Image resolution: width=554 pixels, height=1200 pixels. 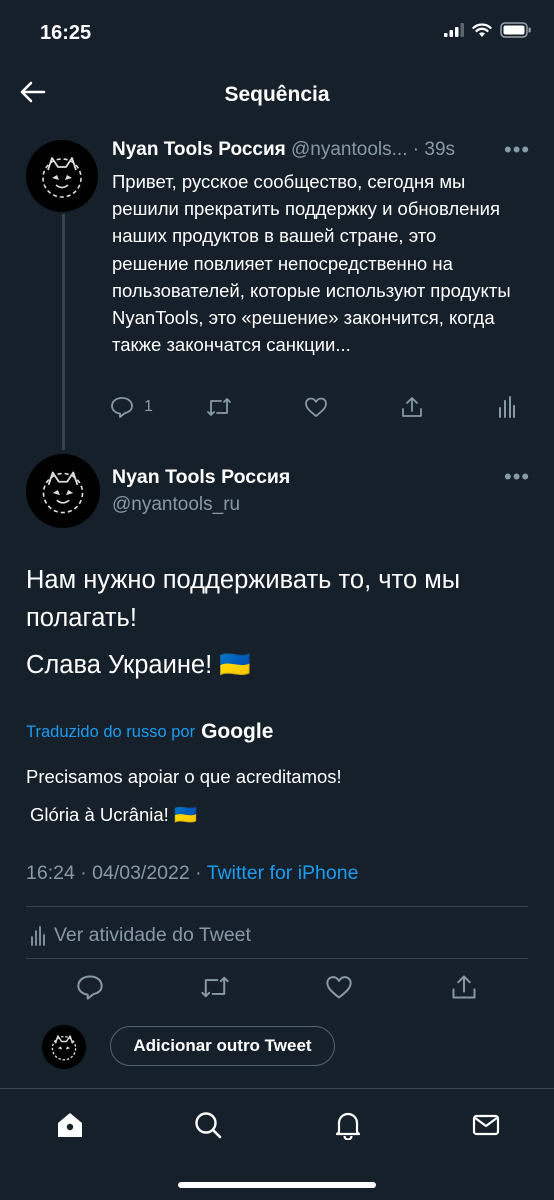 I want to click on thread-connector, so click(x=63, y=332).